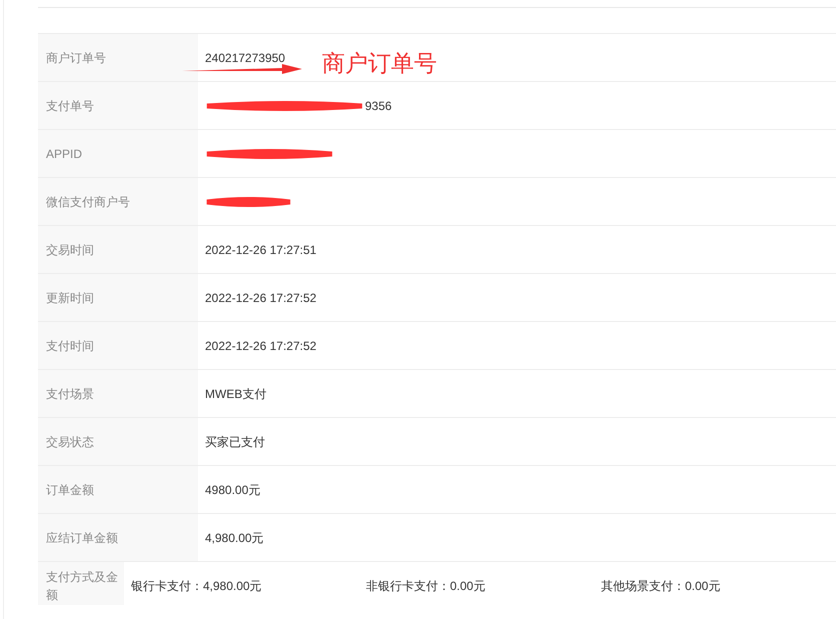  I want to click on row-value: 买家已支付, so click(235, 442).